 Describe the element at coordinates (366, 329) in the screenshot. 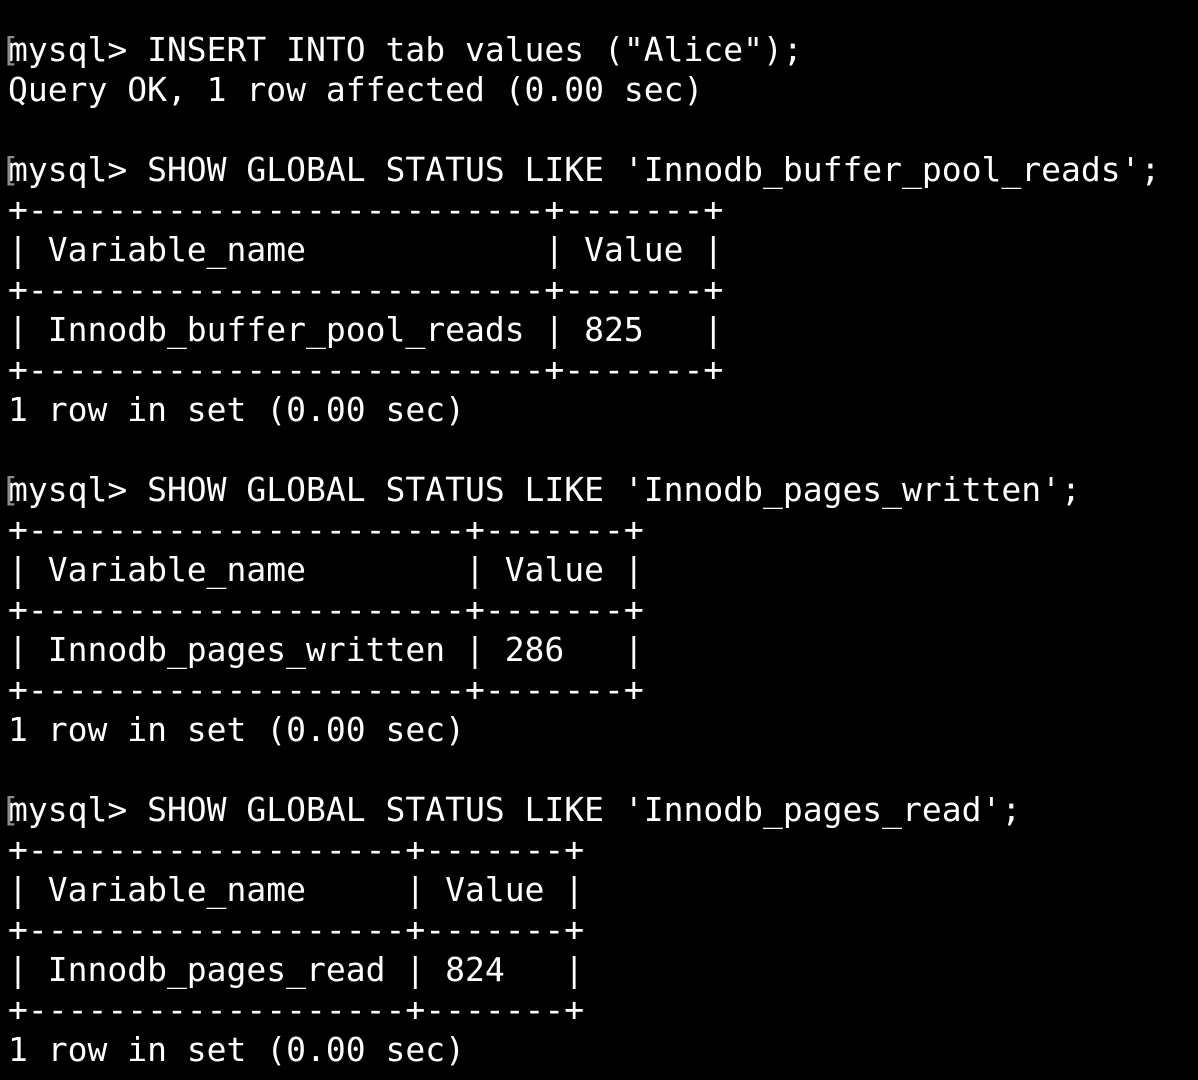

I see `line-text: | Innodb_buffer_pool_reads | 825 |` at that location.